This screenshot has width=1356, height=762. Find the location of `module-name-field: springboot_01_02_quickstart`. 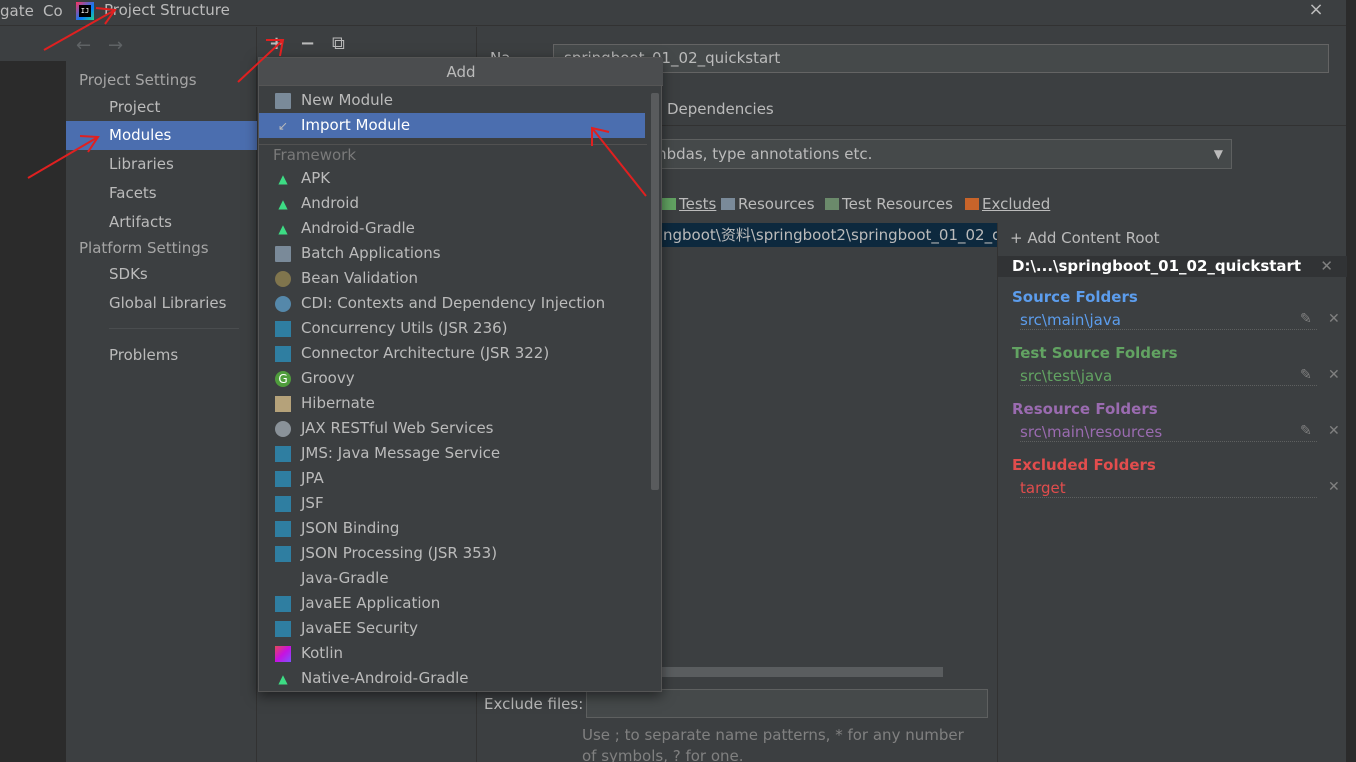

module-name-field: springboot_01_02_quickstart is located at coordinates (941, 58).